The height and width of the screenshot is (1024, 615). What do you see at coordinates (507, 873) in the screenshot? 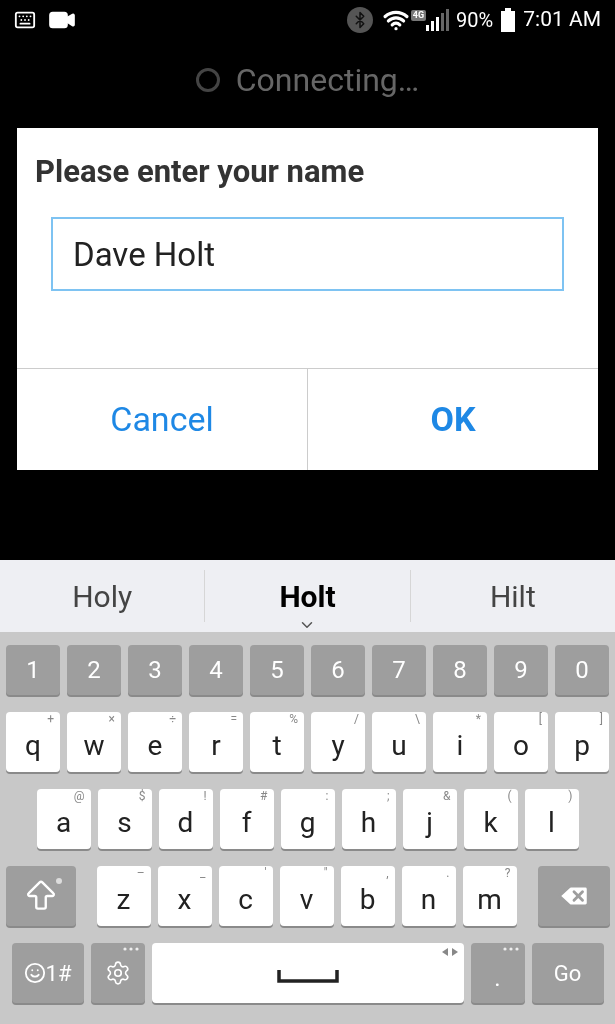
I see `key-hint: ?` at bounding box center [507, 873].